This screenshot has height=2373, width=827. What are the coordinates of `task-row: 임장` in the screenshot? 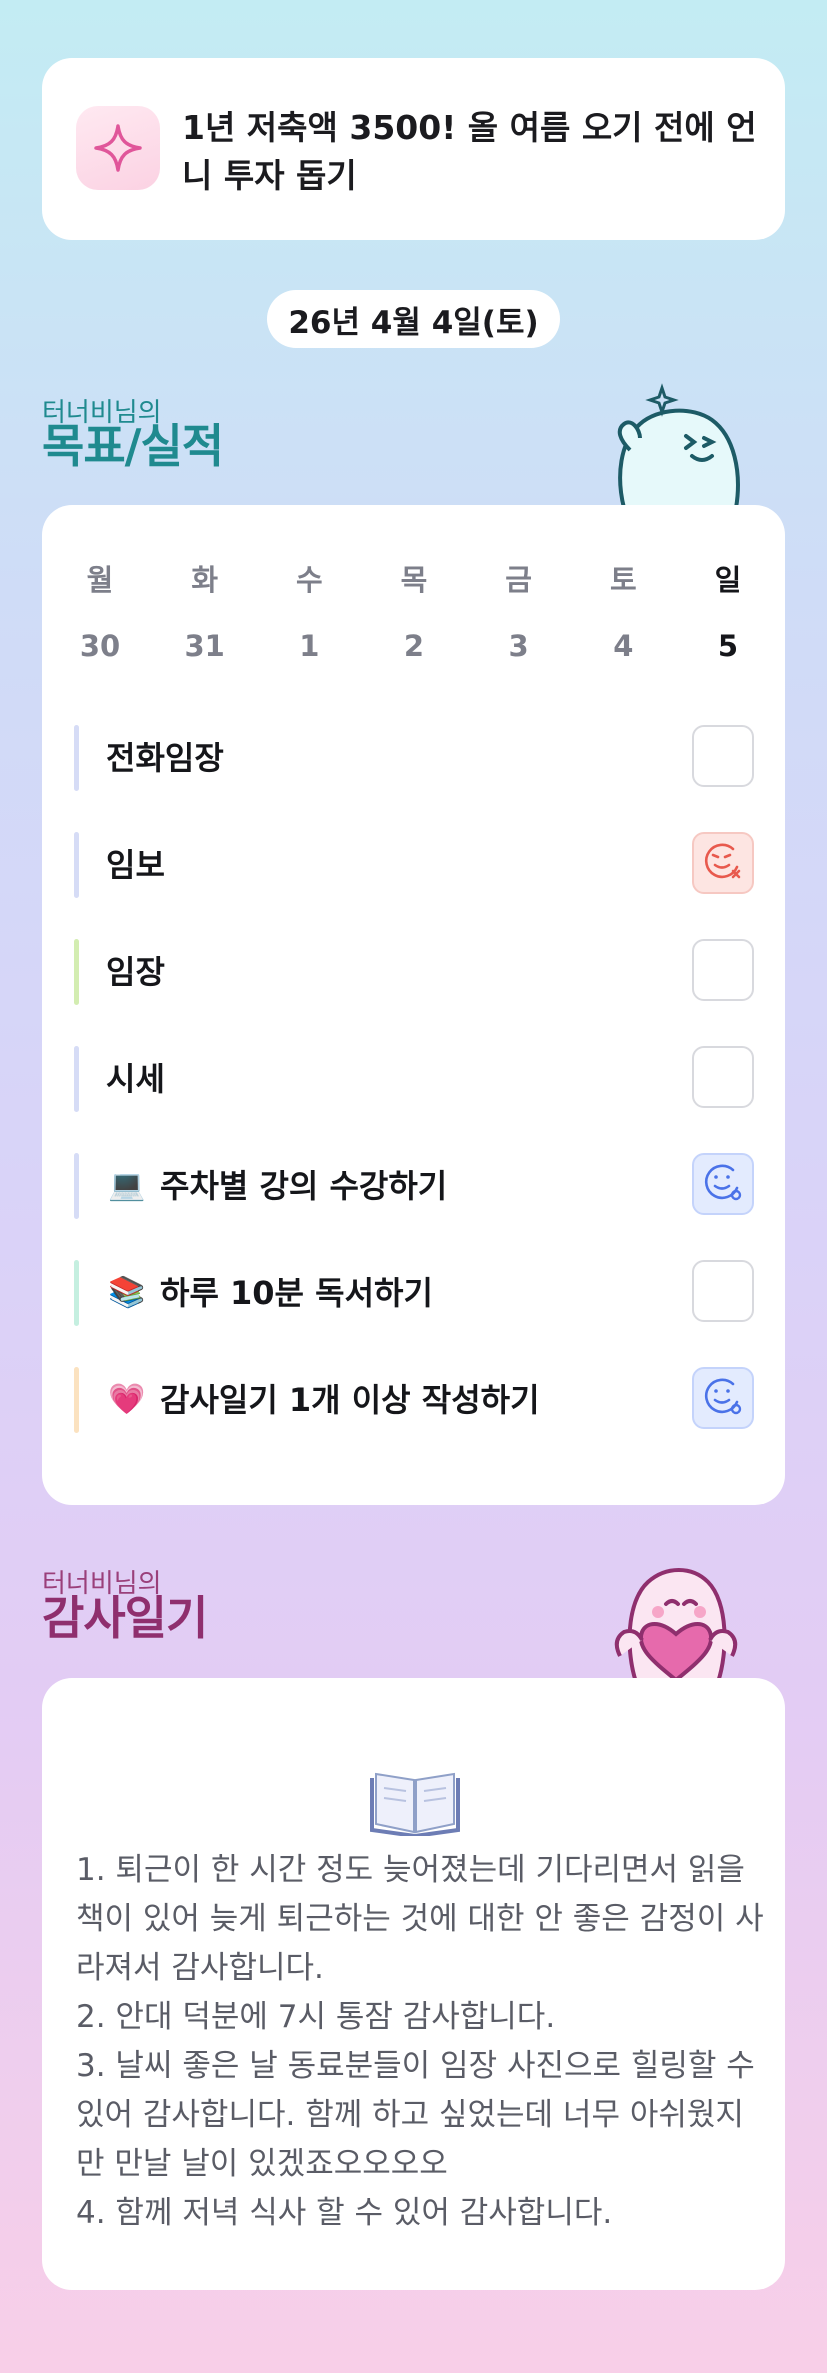 It's located at (414, 972).